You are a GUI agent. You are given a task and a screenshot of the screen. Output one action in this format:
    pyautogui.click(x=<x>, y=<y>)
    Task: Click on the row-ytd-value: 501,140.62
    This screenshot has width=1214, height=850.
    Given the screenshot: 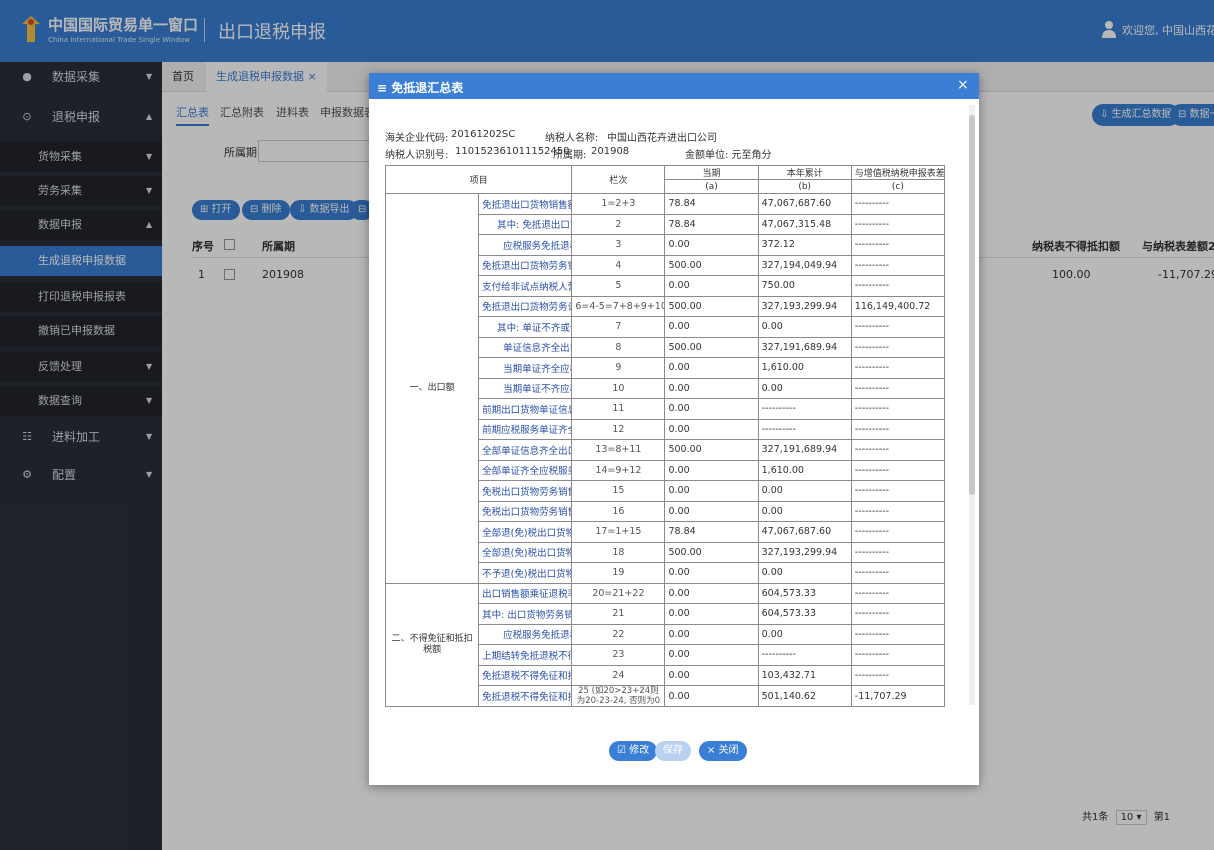 What is the action you would take?
    pyautogui.click(x=804, y=696)
    